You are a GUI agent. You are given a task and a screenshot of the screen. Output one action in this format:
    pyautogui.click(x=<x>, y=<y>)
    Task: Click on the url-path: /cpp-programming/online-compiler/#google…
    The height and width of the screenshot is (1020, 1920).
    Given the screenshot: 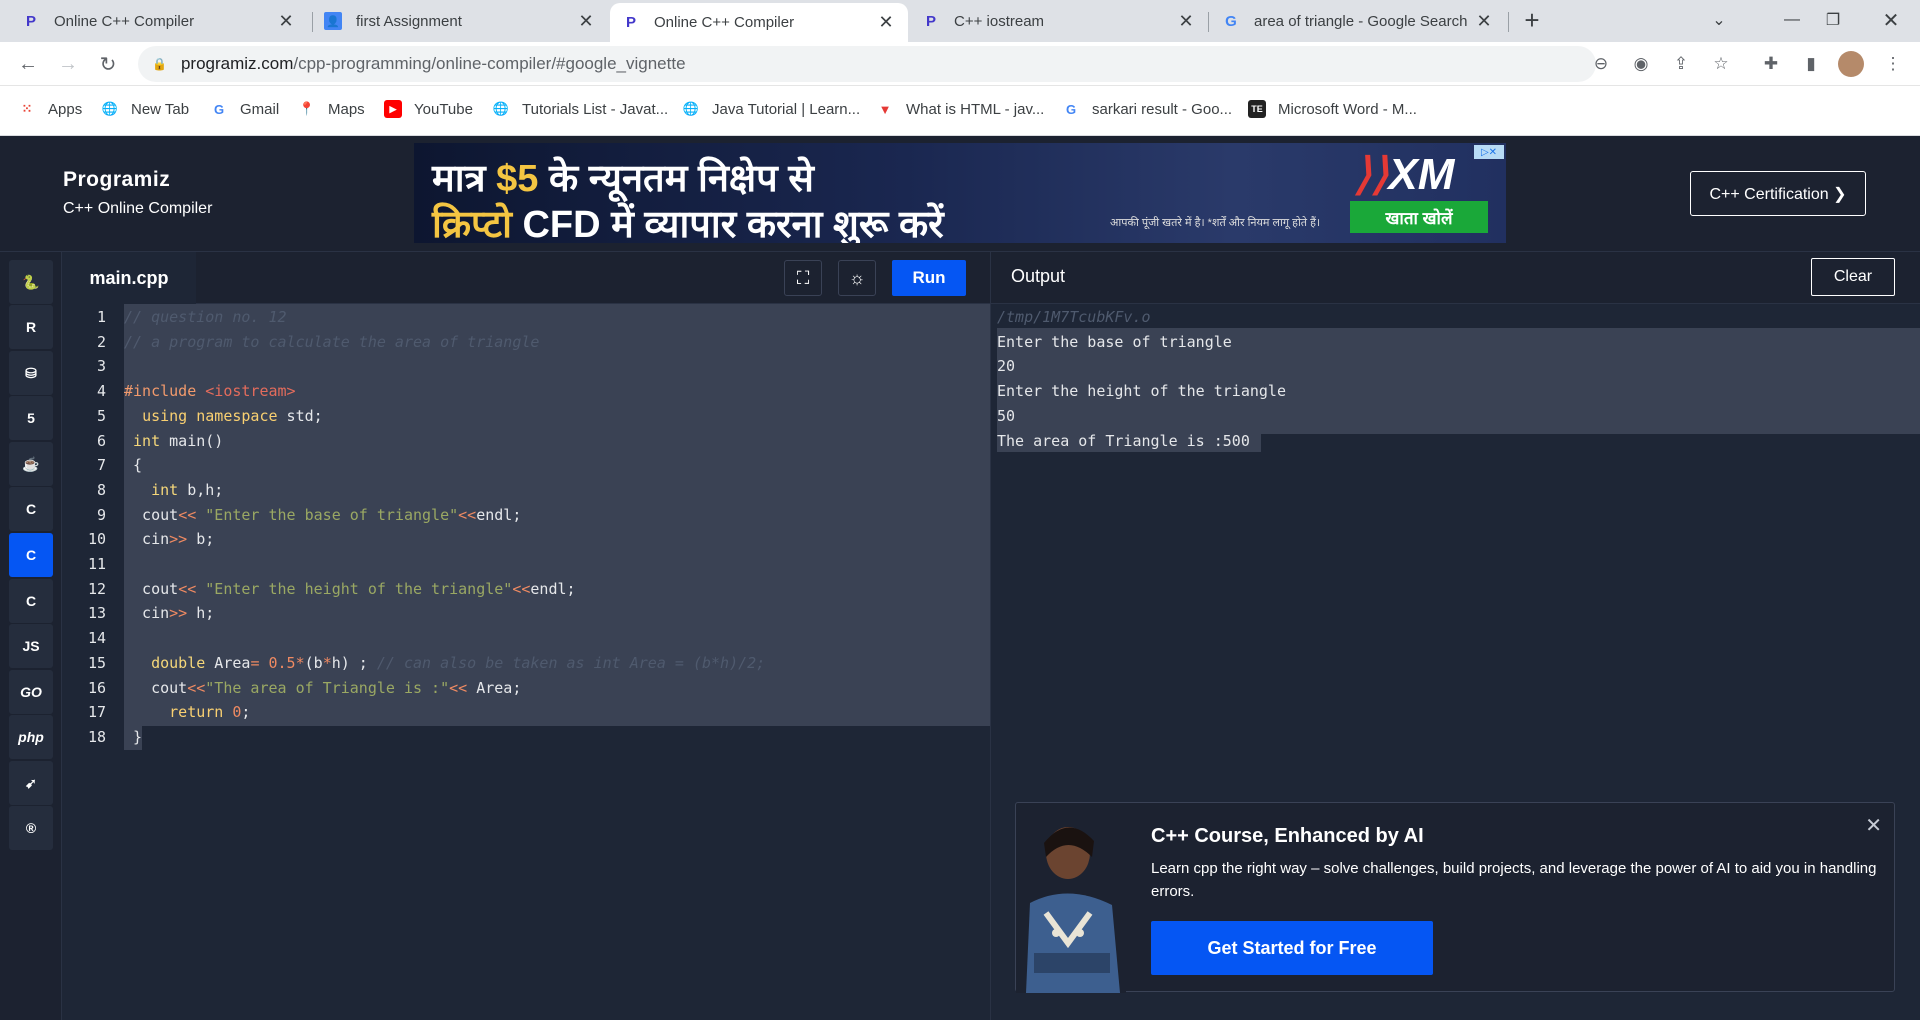 What is the action you would take?
    pyautogui.click(x=489, y=63)
    